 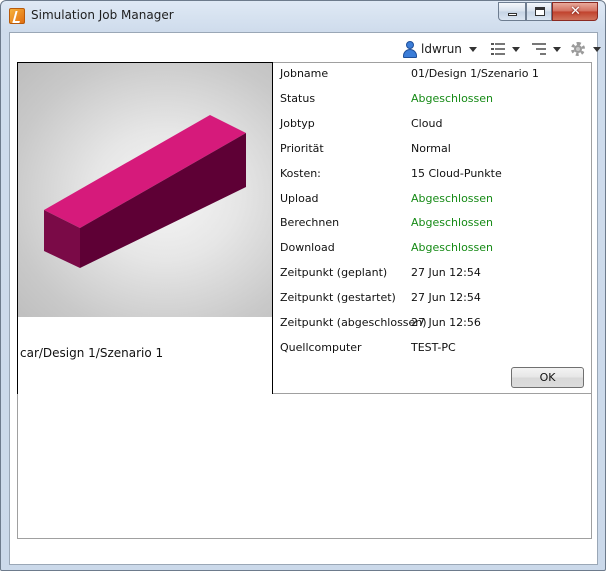 I want to click on property-row: Quellcomputer TEST-PC, so click(x=434, y=349).